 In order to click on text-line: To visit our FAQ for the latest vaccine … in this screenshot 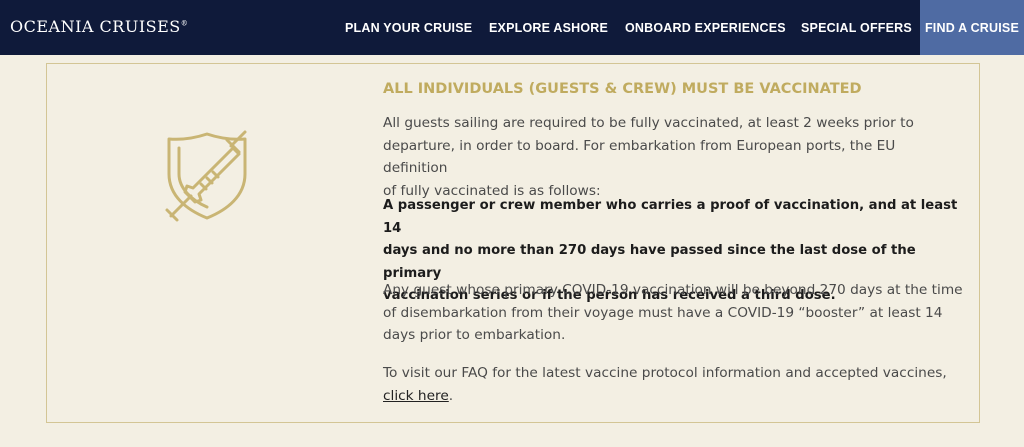, I will do `click(665, 373)`.